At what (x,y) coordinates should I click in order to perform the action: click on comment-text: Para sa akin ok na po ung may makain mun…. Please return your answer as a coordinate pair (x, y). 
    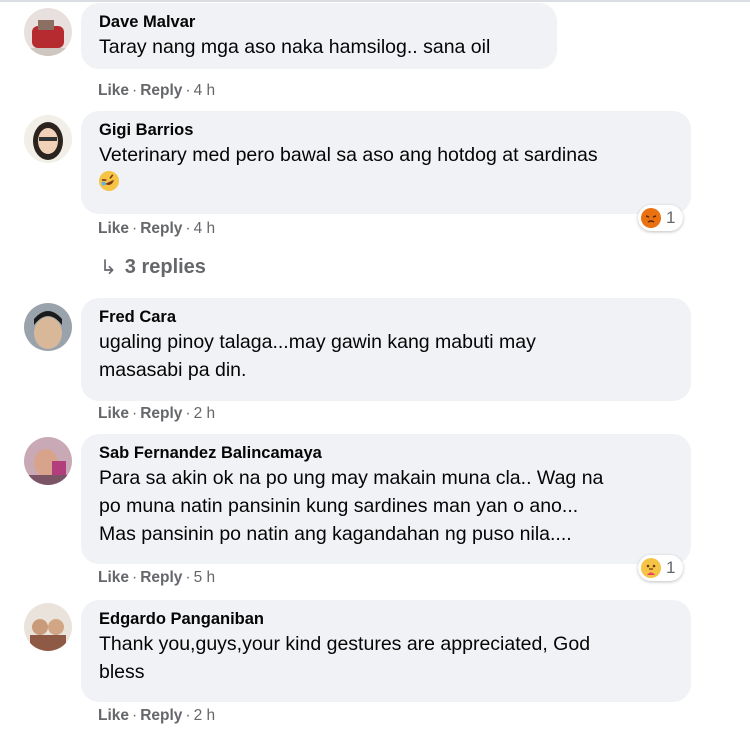
    Looking at the image, I should click on (351, 506).